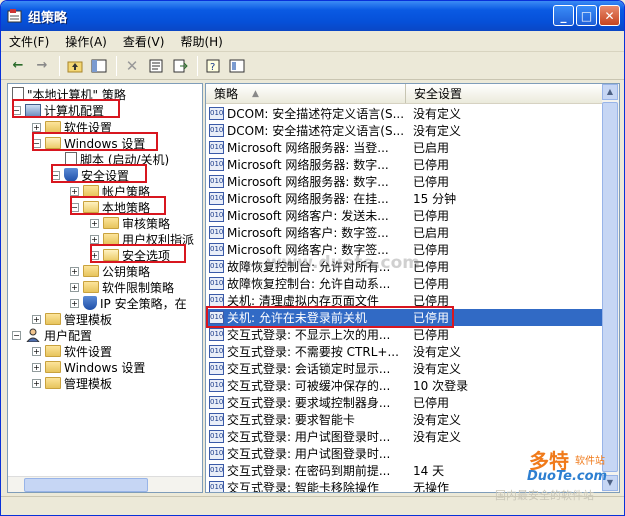 The height and width of the screenshot is (516, 625). What do you see at coordinates (405, 283) in the screenshot?
I see `policy-row: 010 故障恢复控制台: 允许自动系... 已停用` at bounding box center [405, 283].